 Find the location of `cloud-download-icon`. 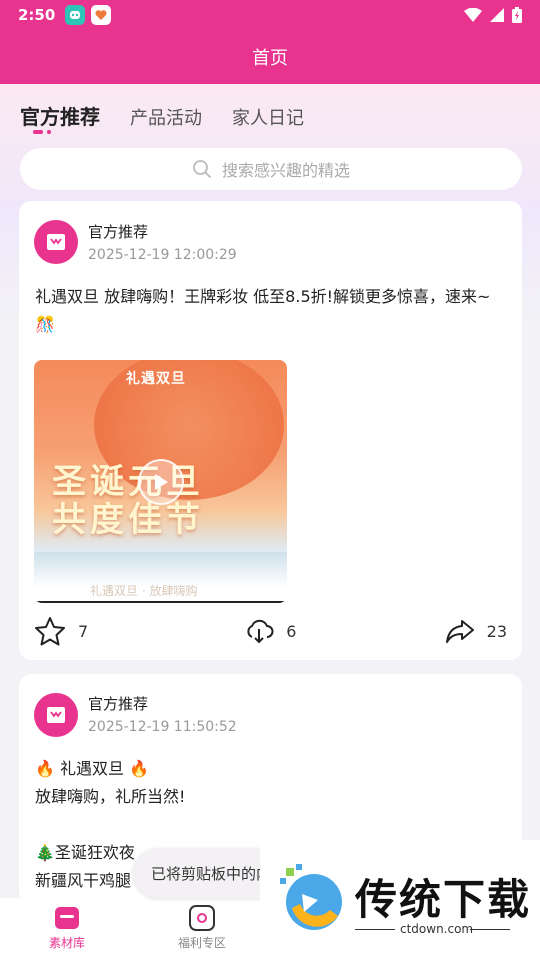

cloud-download-icon is located at coordinates (260, 631).